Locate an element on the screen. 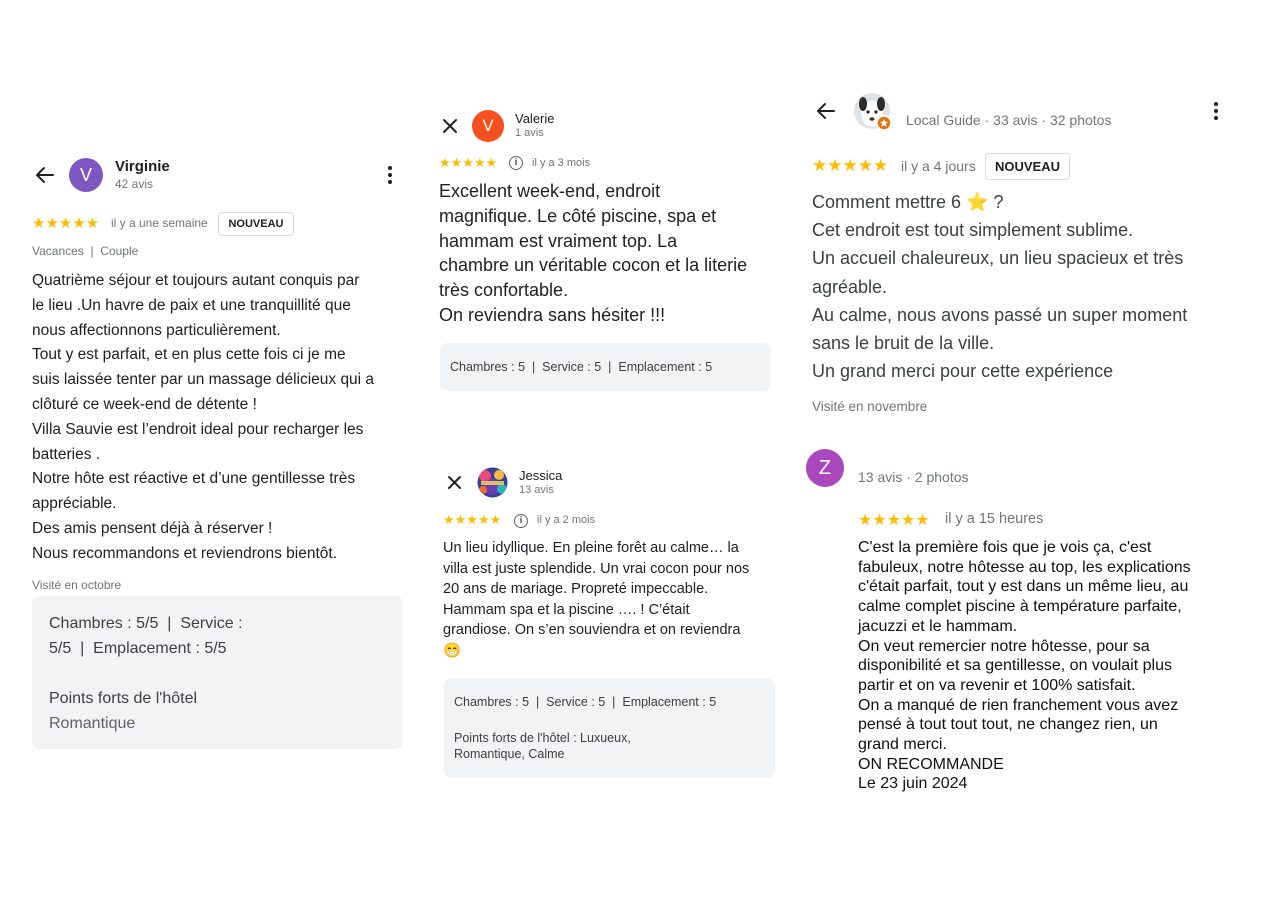  visit-date: Visité en novembre is located at coordinates (870, 406).